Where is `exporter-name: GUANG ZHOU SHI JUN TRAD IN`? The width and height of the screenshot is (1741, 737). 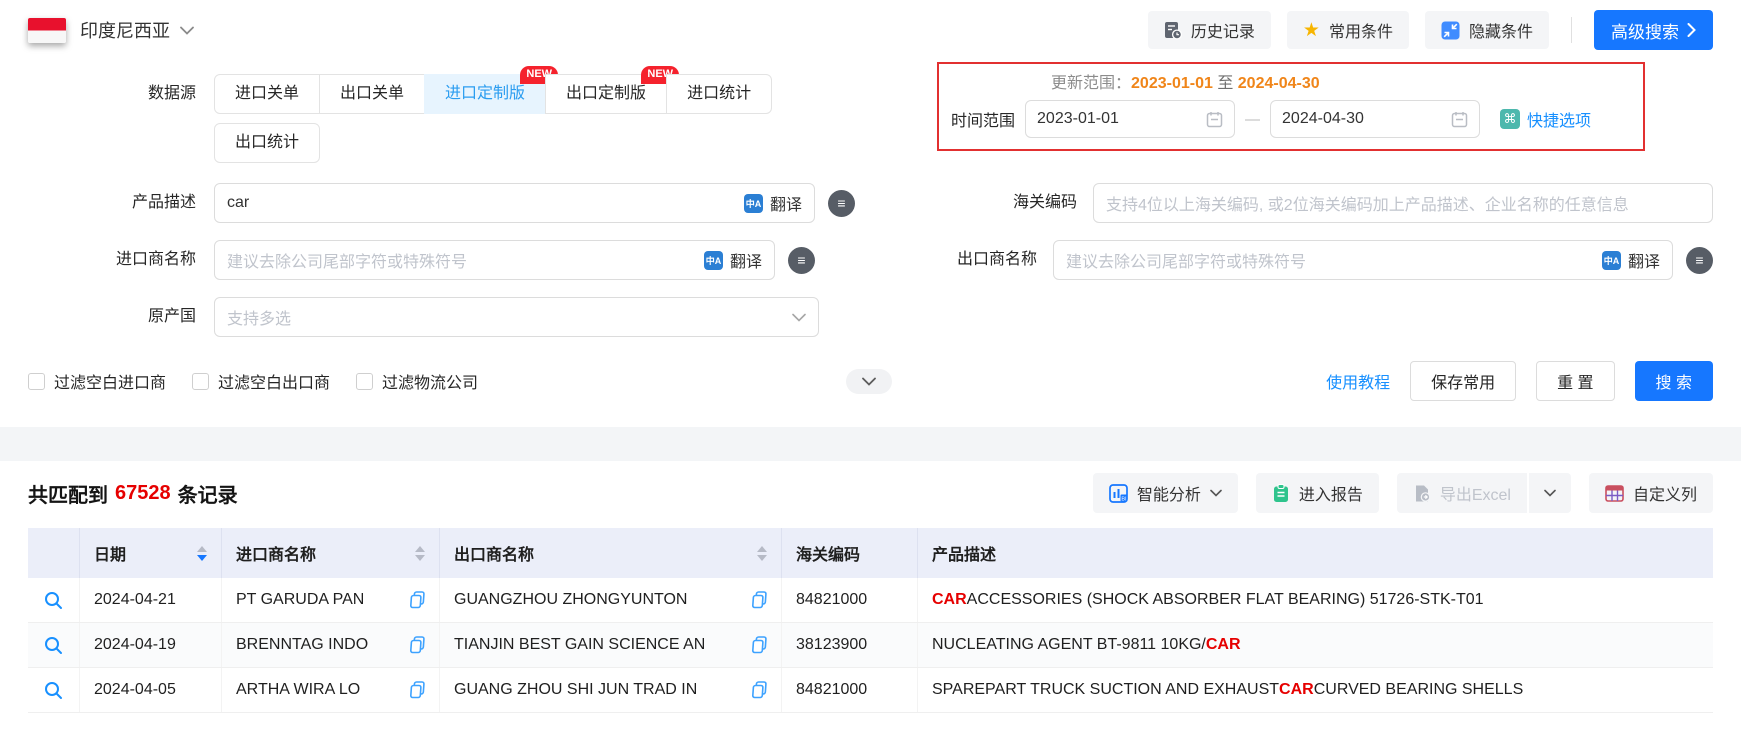
exporter-name: GUANG ZHOU SHI JUN TRAD IN is located at coordinates (599, 690).